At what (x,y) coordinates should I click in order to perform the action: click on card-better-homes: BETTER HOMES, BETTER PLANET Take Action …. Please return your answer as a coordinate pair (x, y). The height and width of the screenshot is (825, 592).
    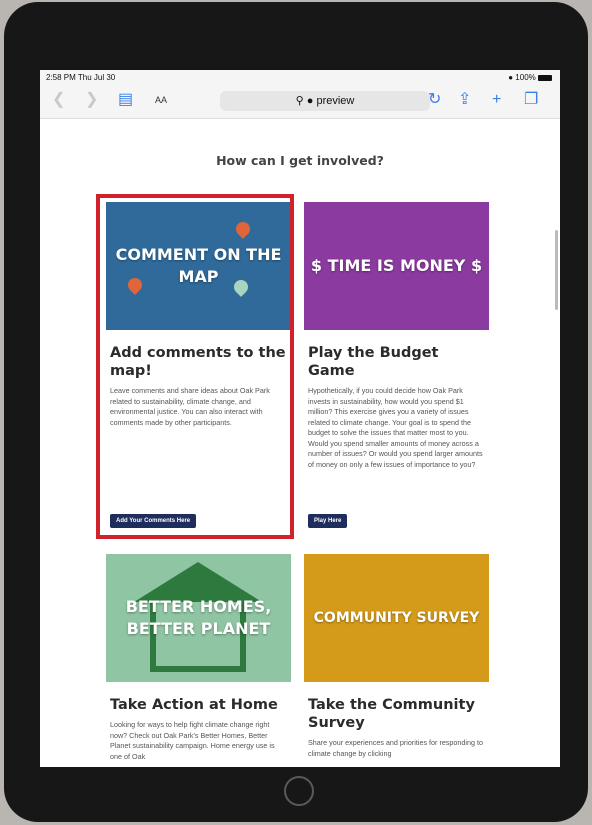
    Looking at the image, I should click on (198, 660).